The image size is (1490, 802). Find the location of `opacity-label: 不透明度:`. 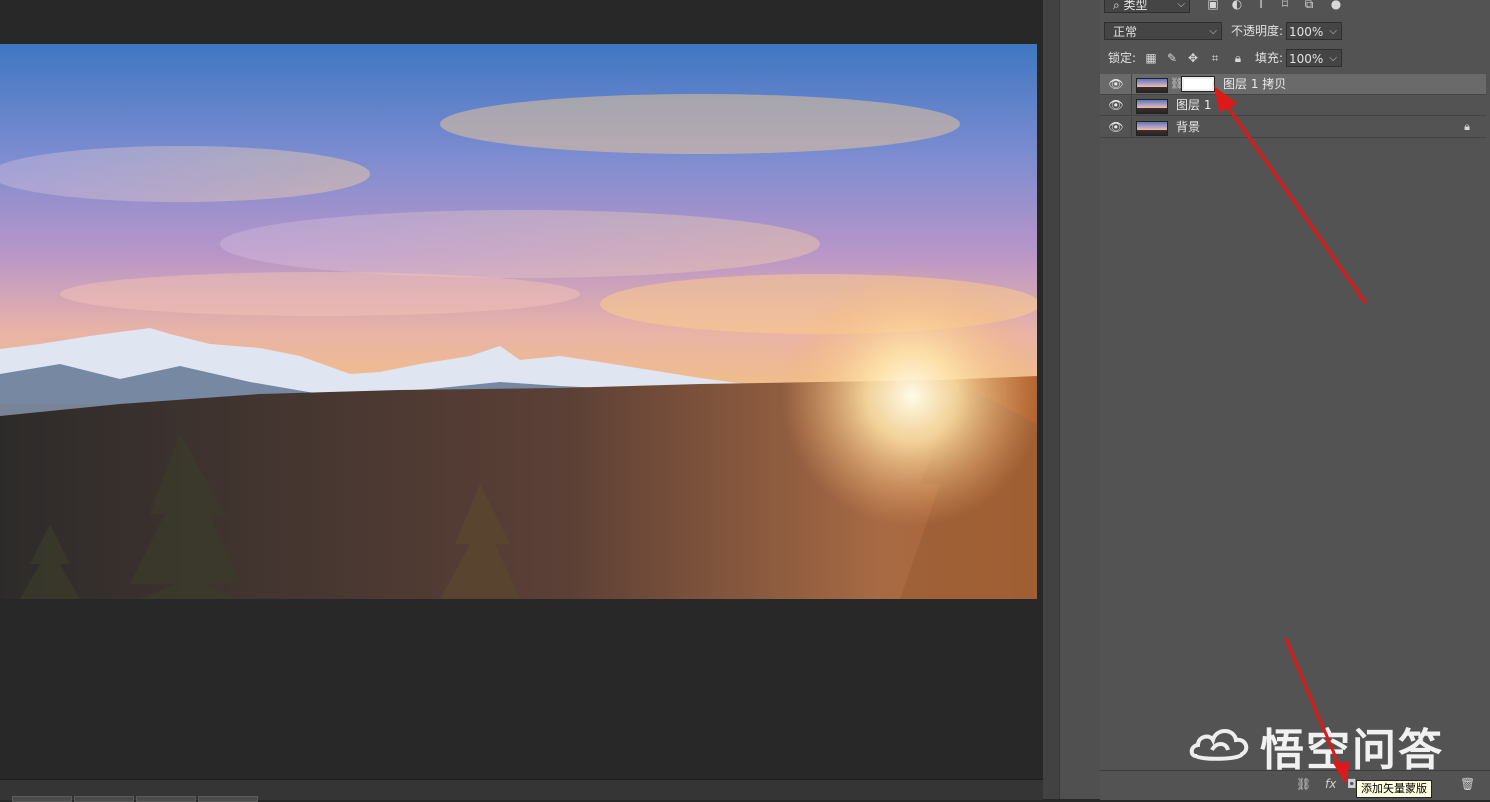

opacity-label: 不透明度: is located at coordinates (1257, 31).